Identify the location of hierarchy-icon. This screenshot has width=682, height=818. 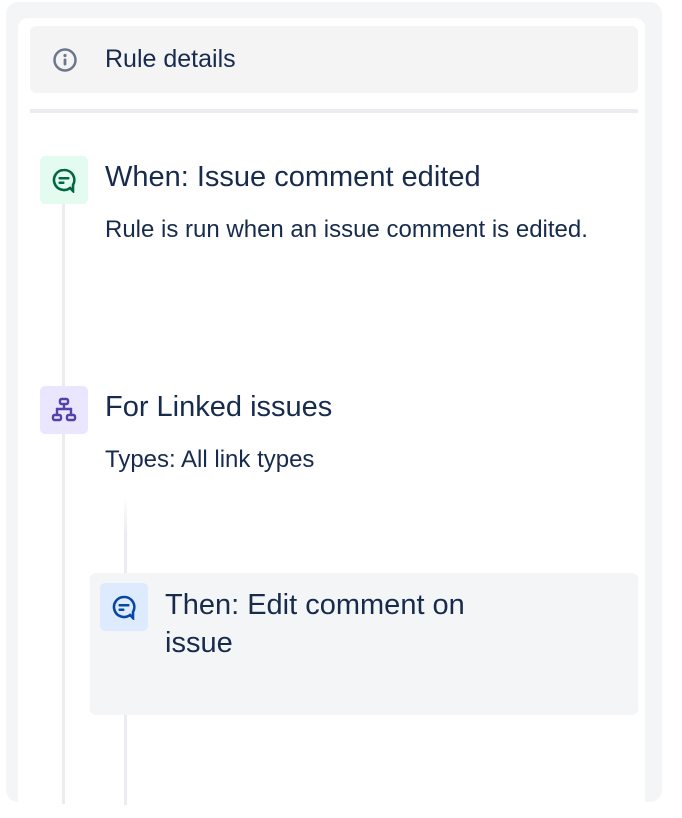
(64, 410).